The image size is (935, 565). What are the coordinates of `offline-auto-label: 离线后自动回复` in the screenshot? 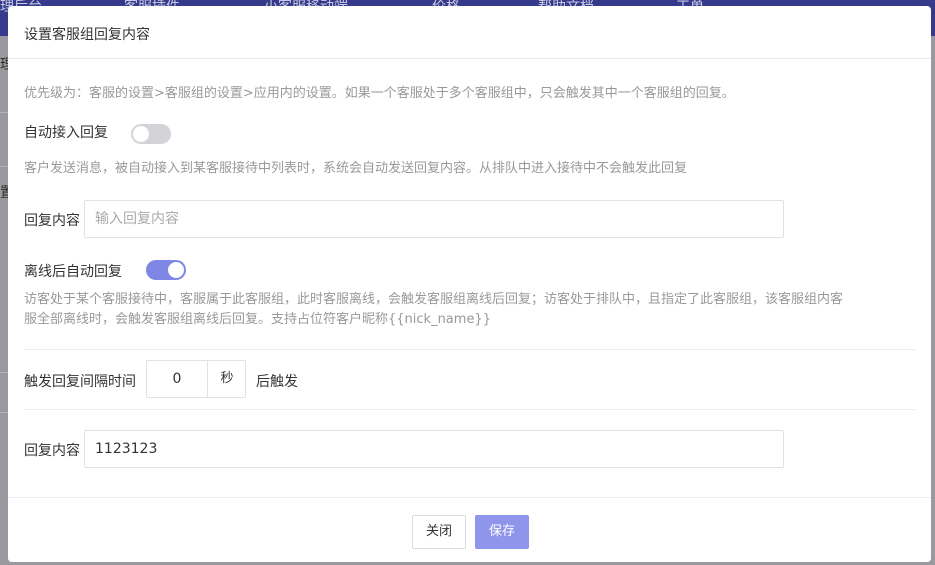 It's located at (73, 272).